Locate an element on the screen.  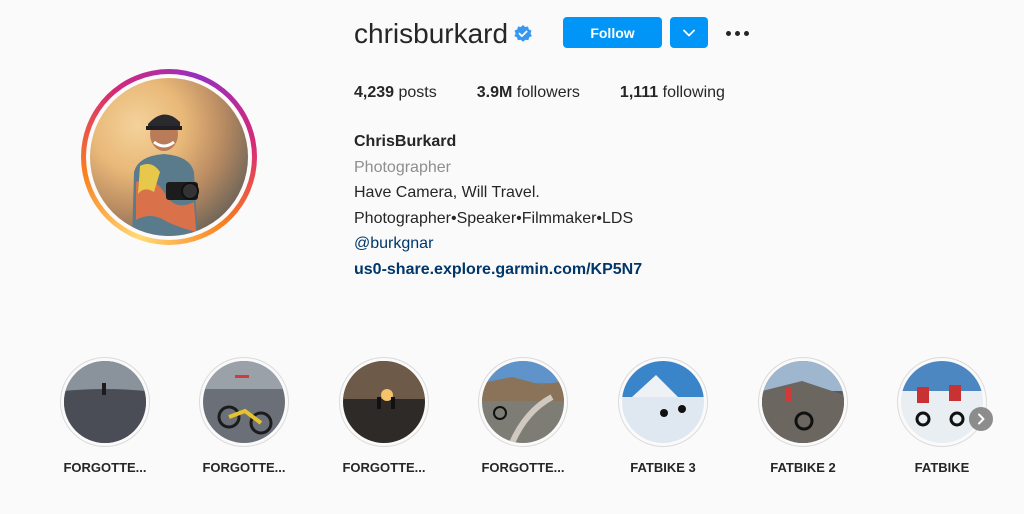
bio-line: Have Camera, Will Travel. is located at coordinates (447, 192).